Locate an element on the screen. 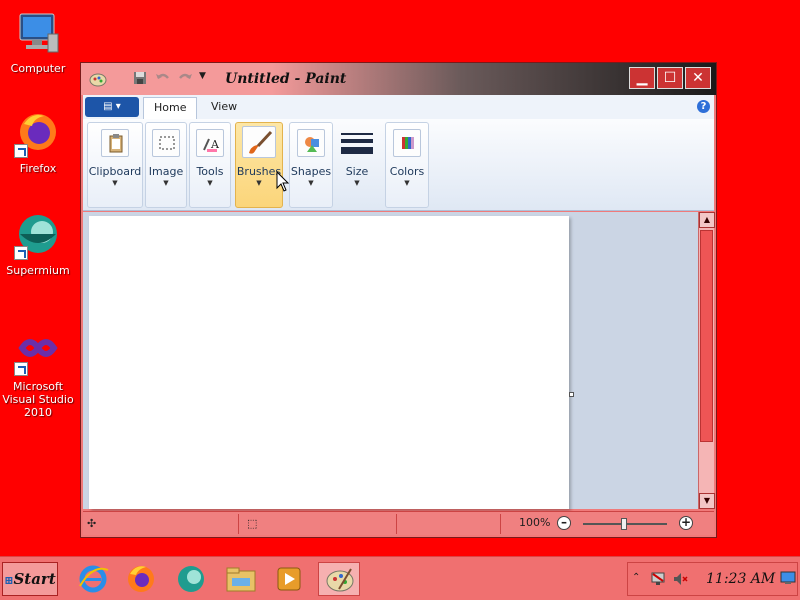  tab-home: Home is located at coordinates (170, 108).